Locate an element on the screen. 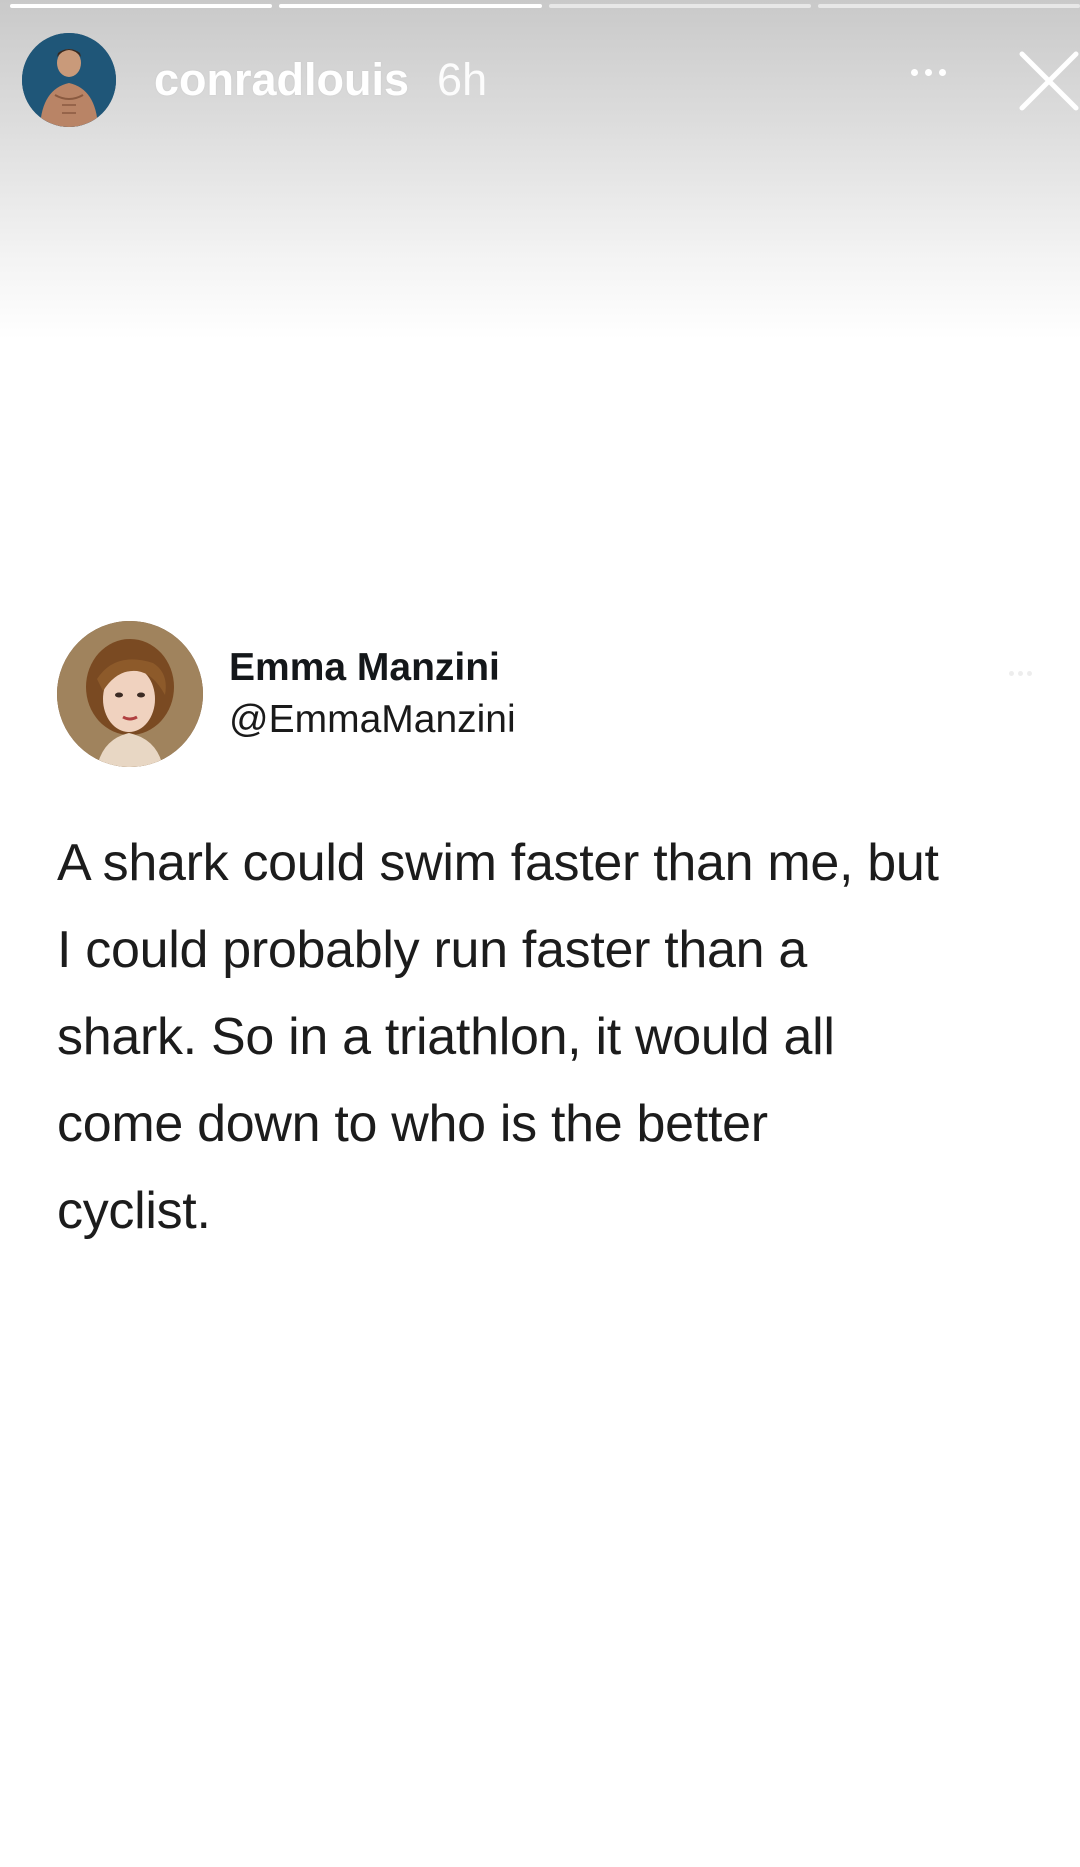 The height and width of the screenshot is (1867, 1080). tweet-author-name: Emma Manzini is located at coordinates (372, 668).